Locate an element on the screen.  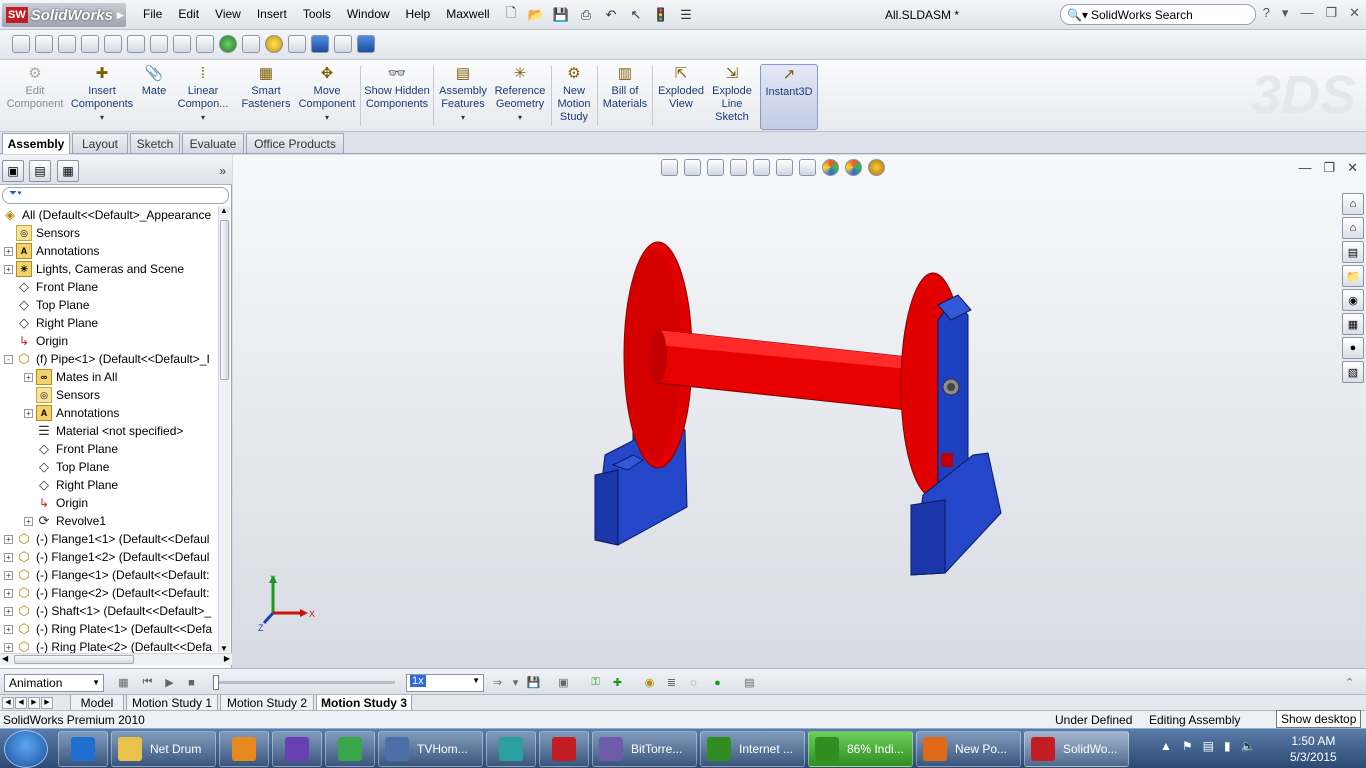
appearances-icon: ● is located at coordinates (1353, 348).